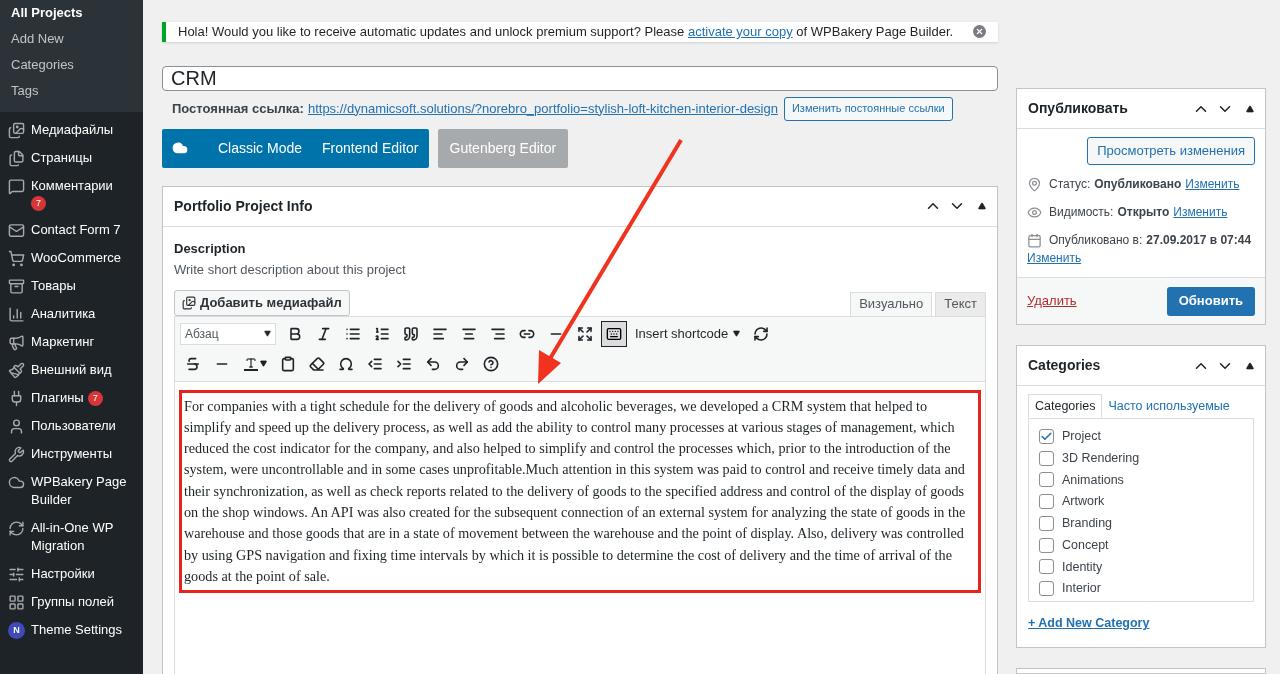 The height and width of the screenshot is (674, 1280). I want to click on grid-icon, so click(16, 602).